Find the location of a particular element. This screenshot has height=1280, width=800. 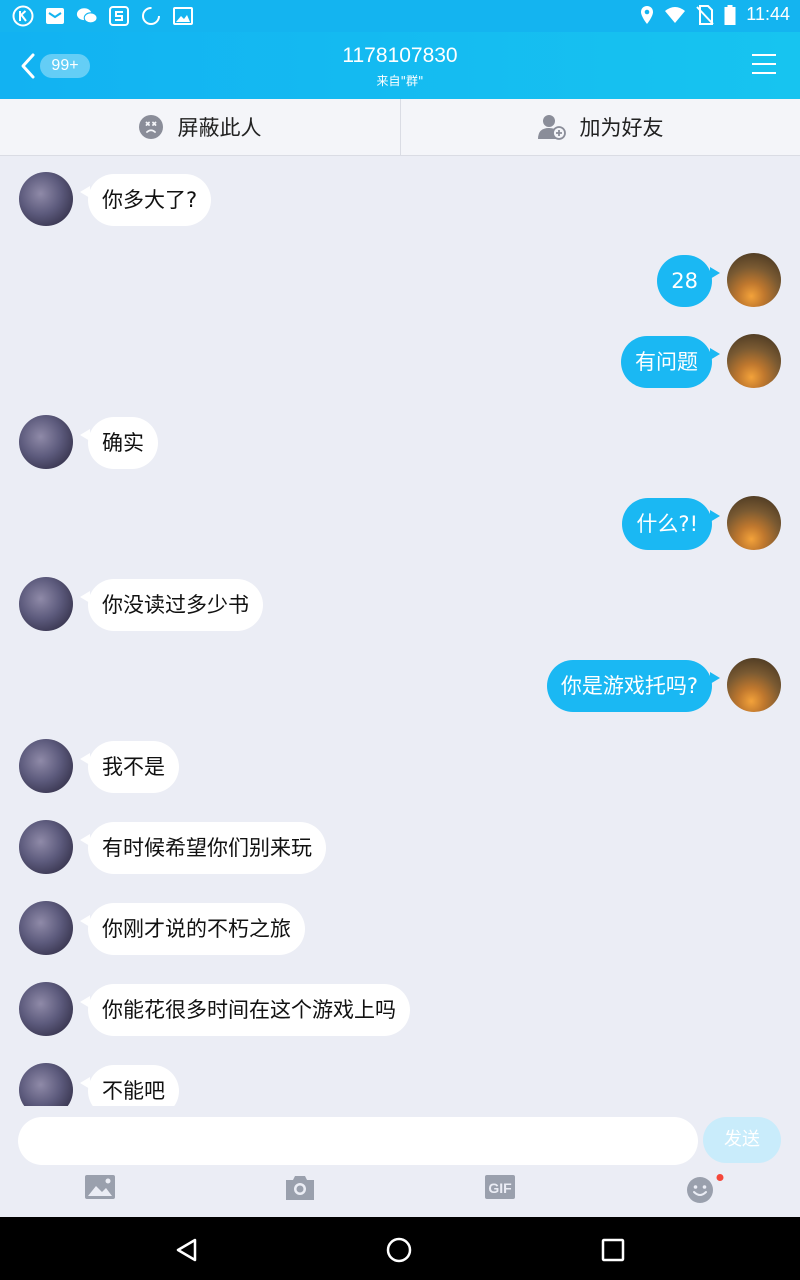

message-row: 你多大了? is located at coordinates (400, 200).